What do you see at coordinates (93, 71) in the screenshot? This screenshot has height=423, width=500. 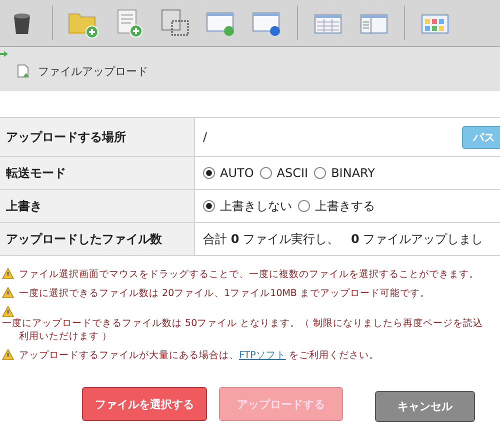 I see `page-title: ファイルアップロード` at bounding box center [93, 71].